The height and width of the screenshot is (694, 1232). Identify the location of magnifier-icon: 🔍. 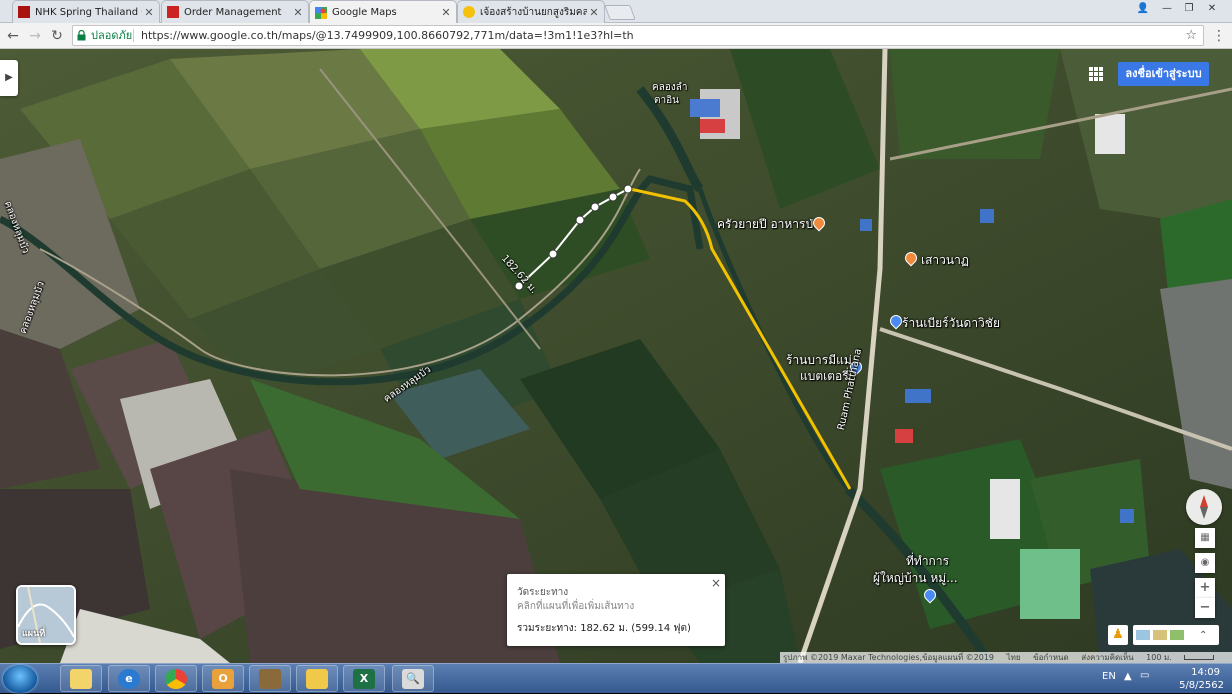
(413, 678).